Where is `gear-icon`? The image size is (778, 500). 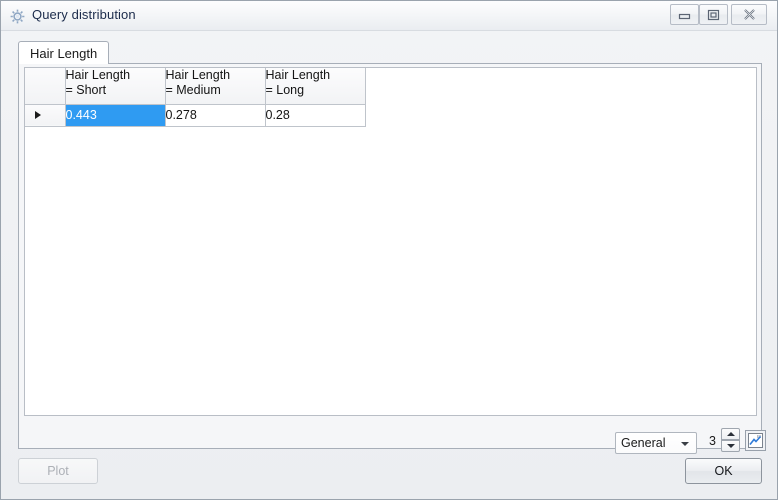 gear-icon is located at coordinates (17, 16).